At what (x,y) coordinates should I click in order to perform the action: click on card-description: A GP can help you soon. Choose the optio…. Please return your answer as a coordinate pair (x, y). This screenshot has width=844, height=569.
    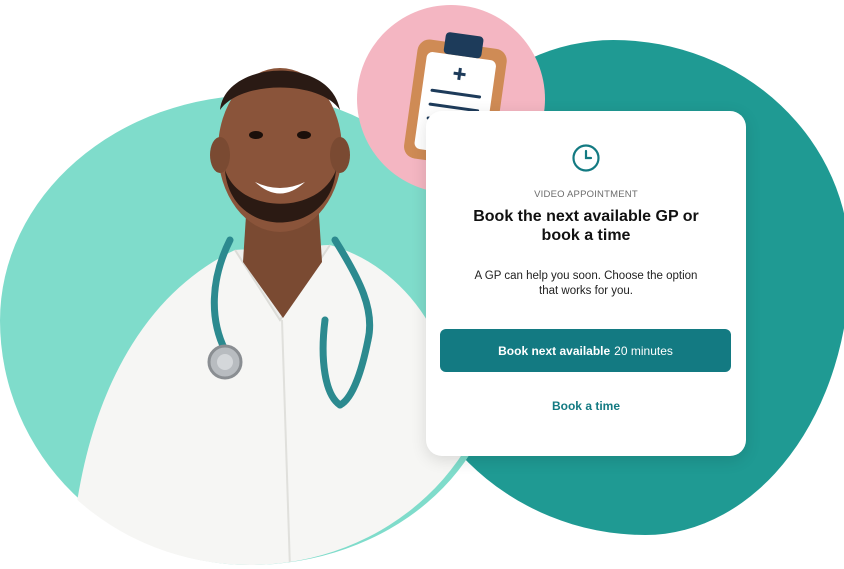
    Looking at the image, I should click on (586, 283).